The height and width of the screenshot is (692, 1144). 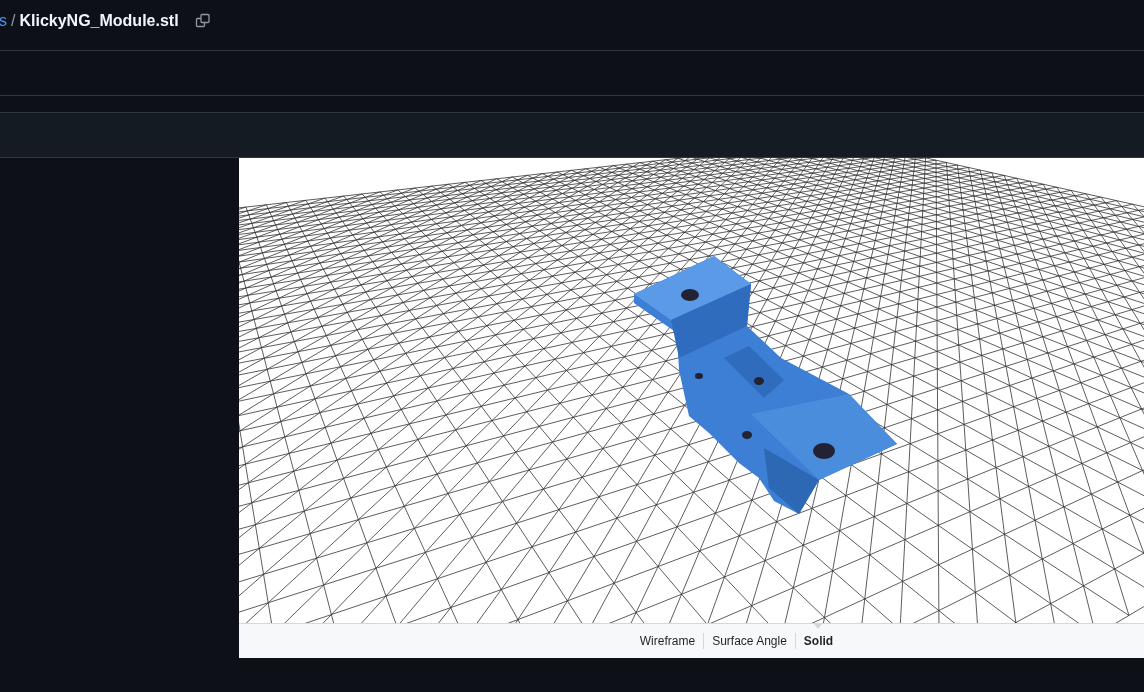 What do you see at coordinates (202, 21) in the screenshot?
I see `copy-icon` at bounding box center [202, 21].